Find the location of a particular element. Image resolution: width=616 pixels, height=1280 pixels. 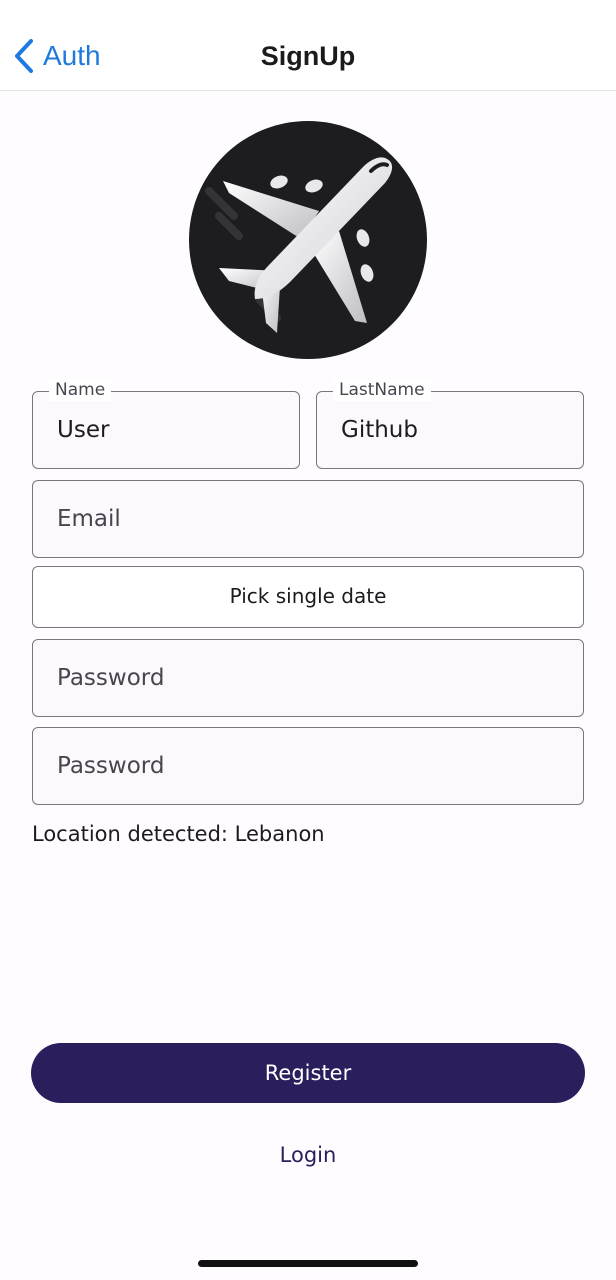

home-indicator is located at coordinates (308, 1263).